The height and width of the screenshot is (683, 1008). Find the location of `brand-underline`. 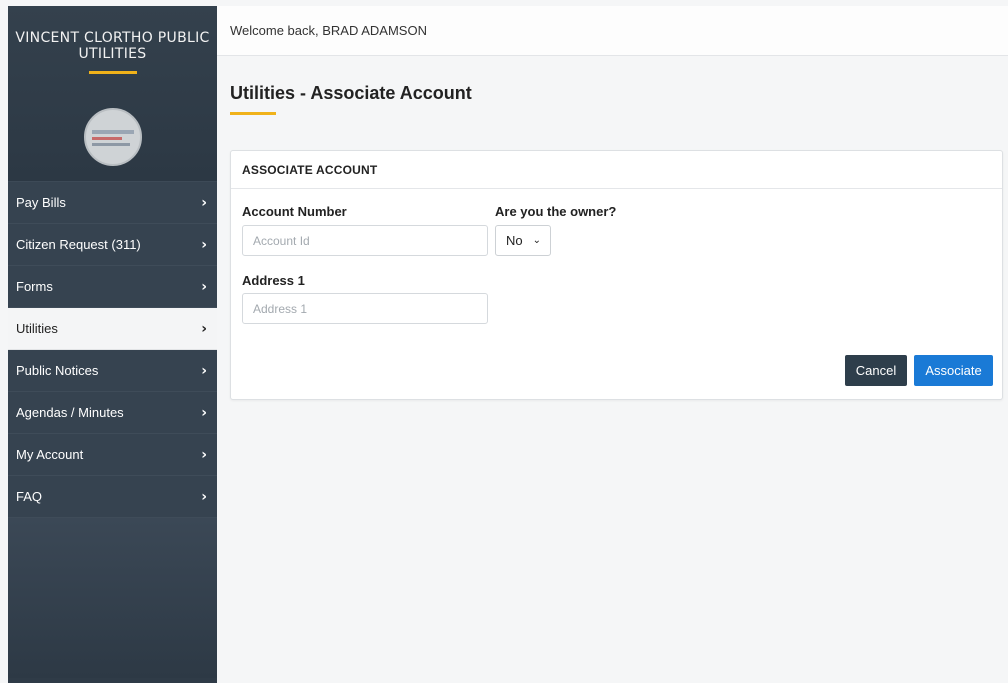

brand-underline is located at coordinates (112, 72).